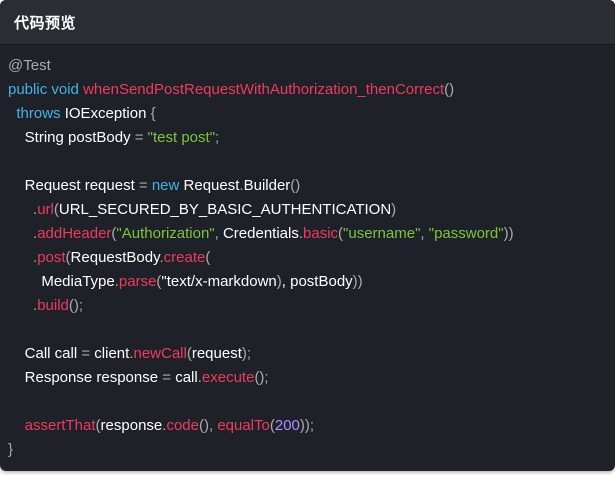 This screenshot has width=615, height=477. I want to click on code-token-method: url, so click(45, 209).